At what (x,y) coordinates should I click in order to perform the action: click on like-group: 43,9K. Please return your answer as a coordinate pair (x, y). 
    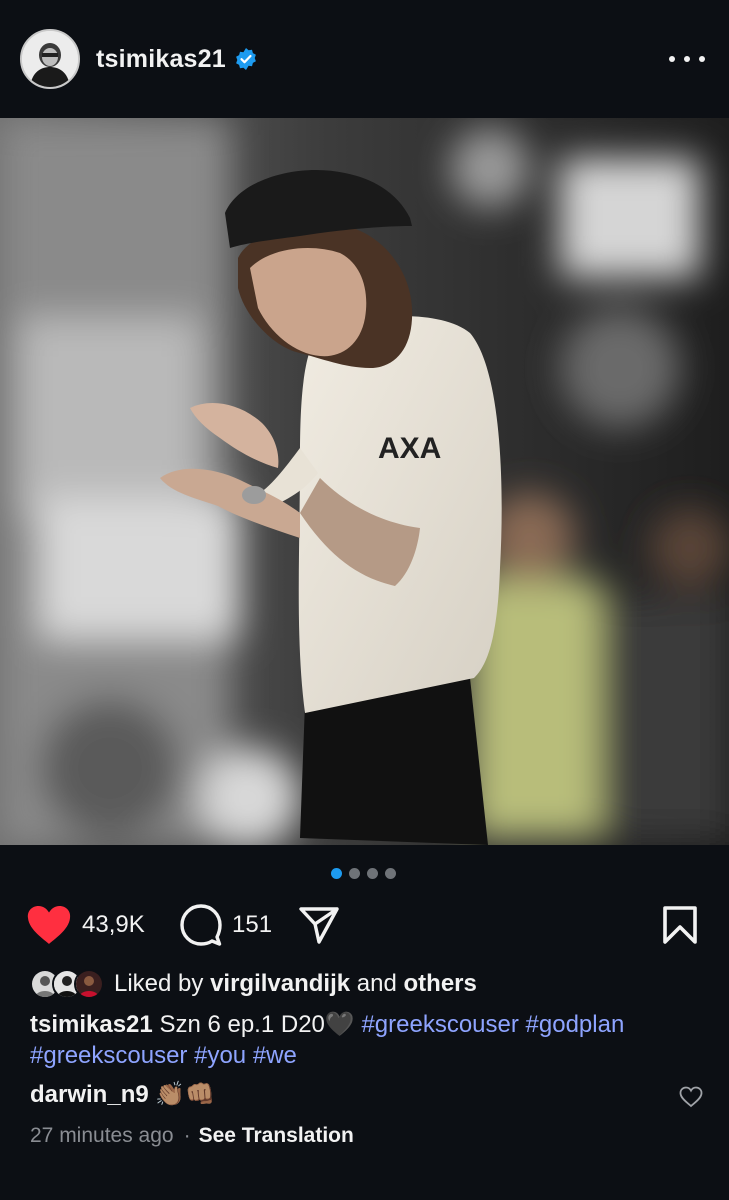
    Looking at the image, I should click on (85, 925).